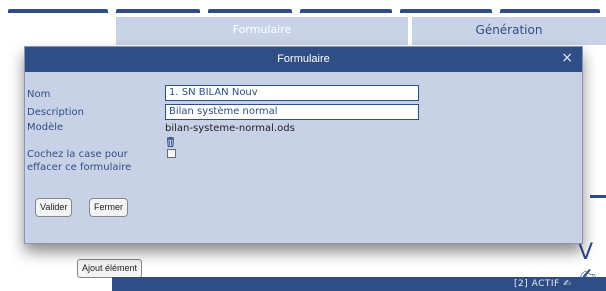  I want to click on valider-button: Valider, so click(54, 207).